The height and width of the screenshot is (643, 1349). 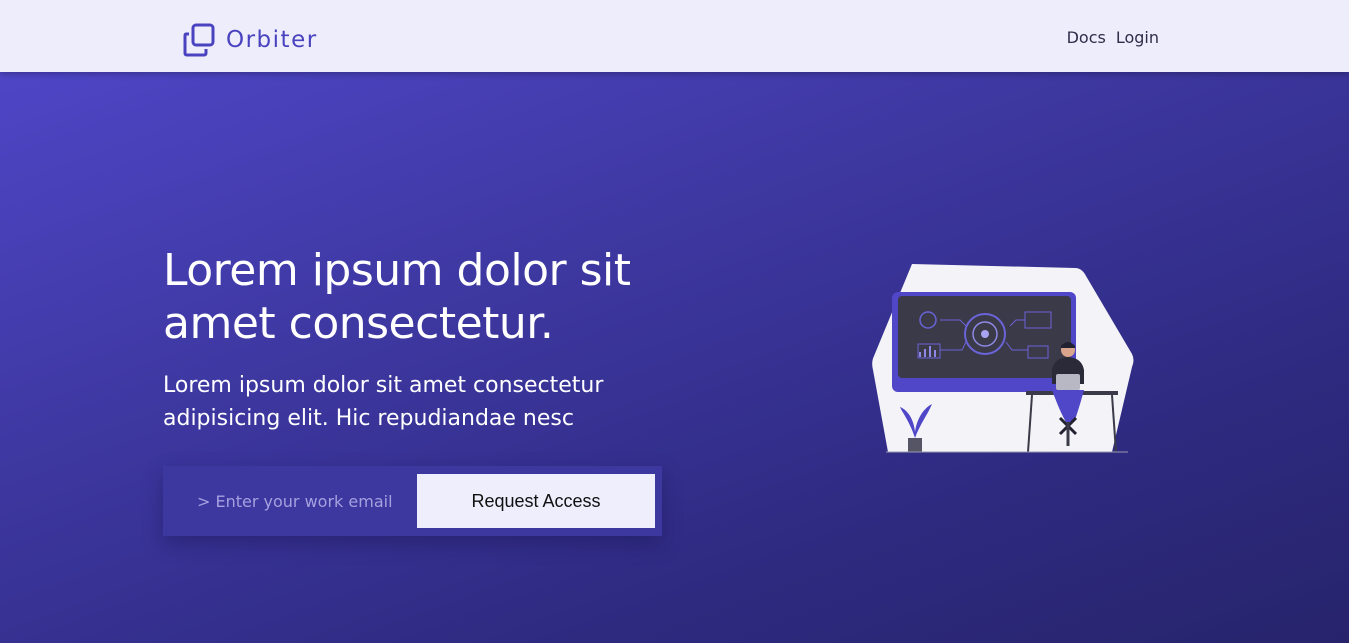 What do you see at coordinates (1113, 37) in the screenshot?
I see `nav-links: Docs Login` at bounding box center [1113, 37].